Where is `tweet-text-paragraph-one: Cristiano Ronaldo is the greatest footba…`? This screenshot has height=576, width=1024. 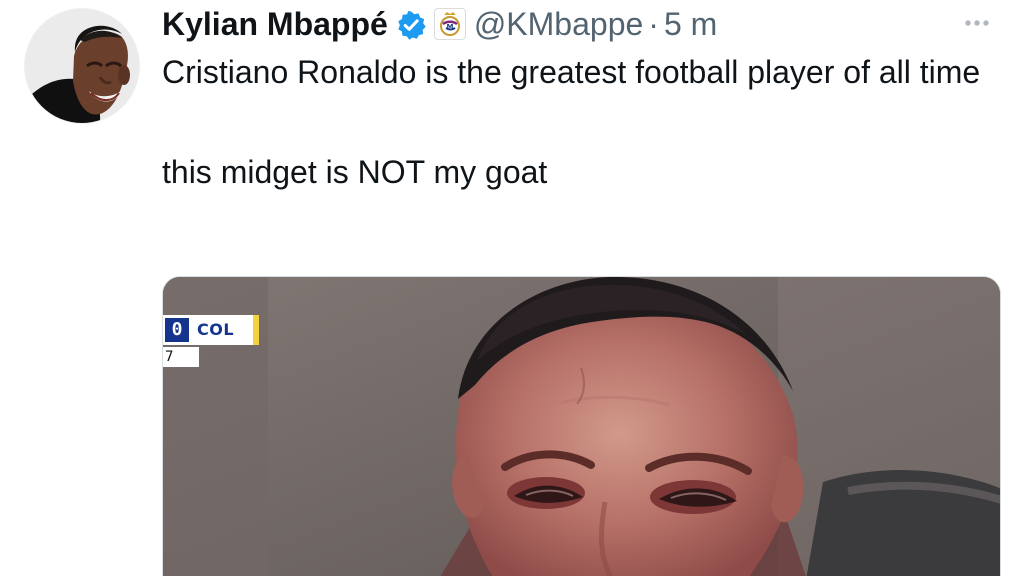
tweet-text-paragraph-one: Cristiano Ronaldo is the greatest footba… is located at coordinates (571, 72).